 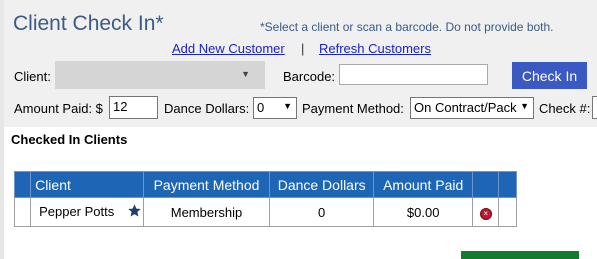 What do you see at coordinates (594, 107) in the screenshot?
I see `check-number-input` at bounding box center [594, 107].